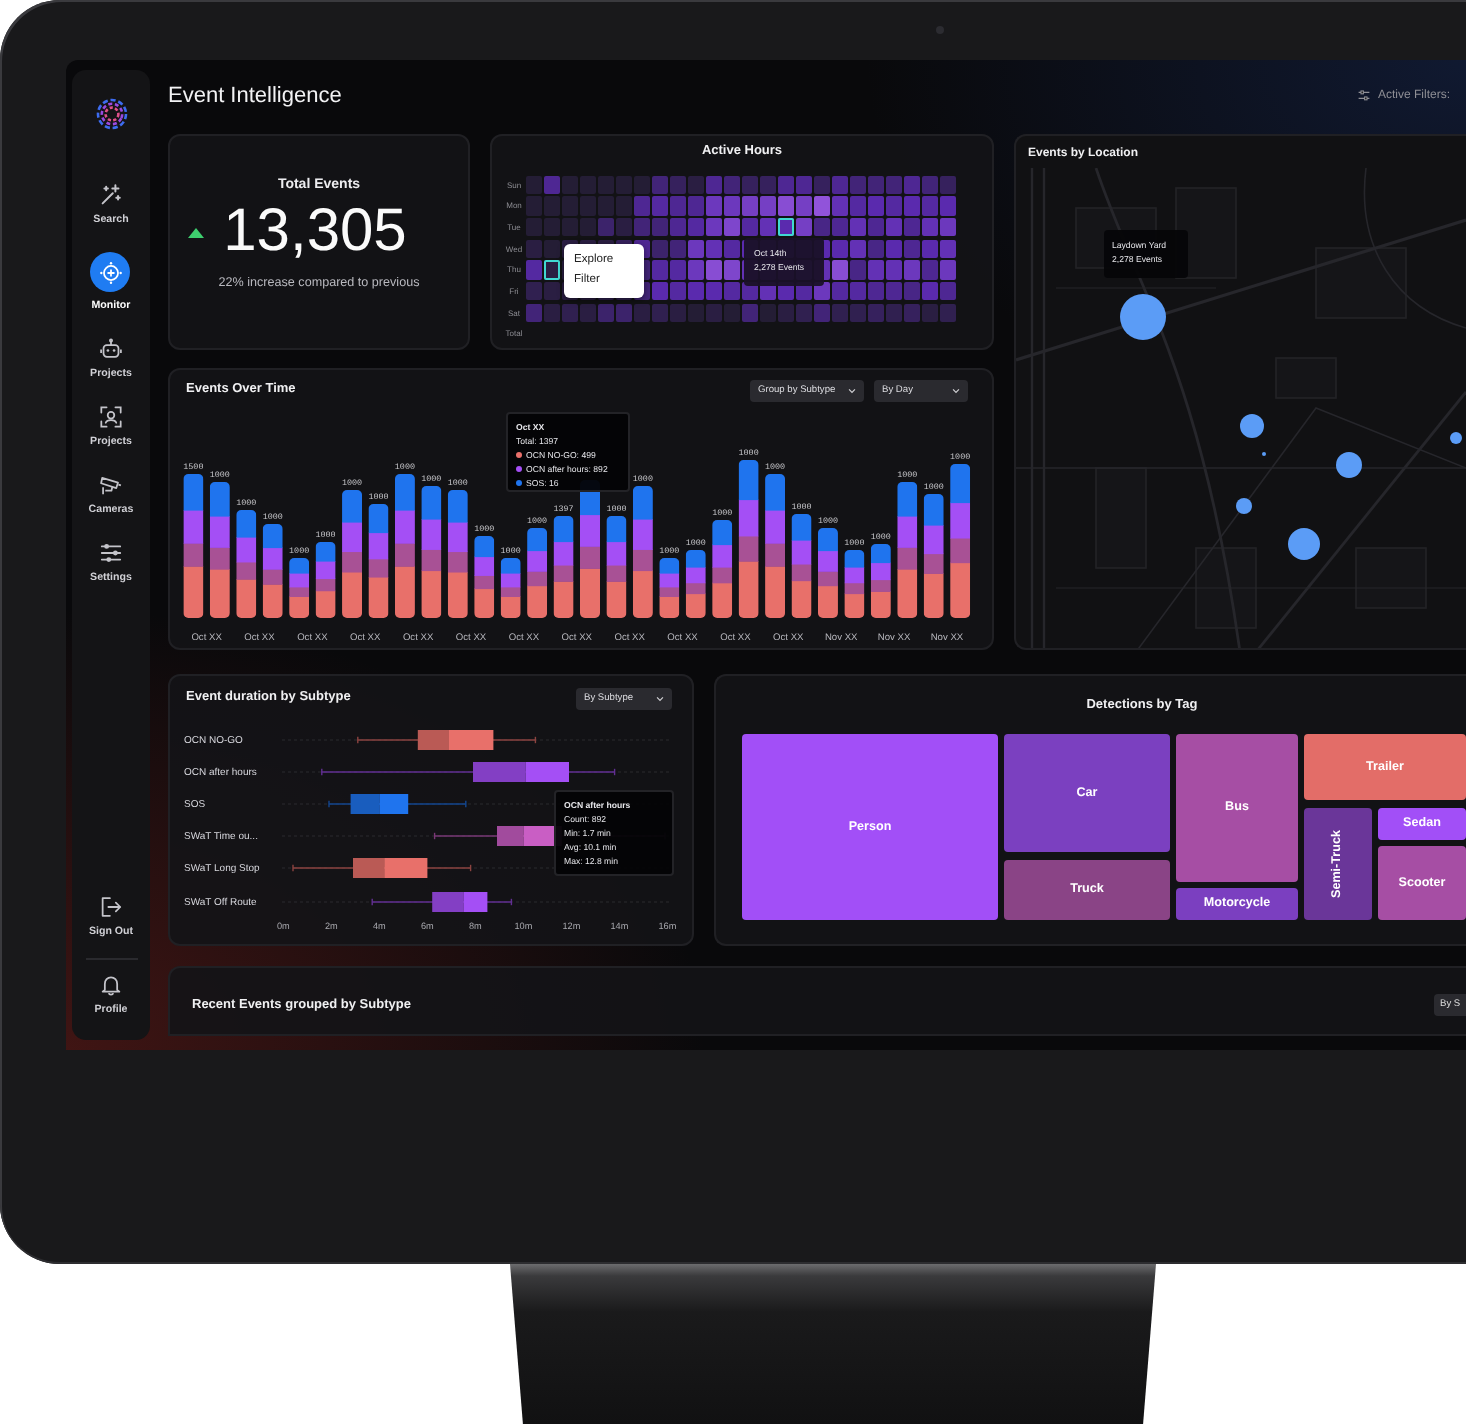 Image resolution: width=1466 pixels, height=1424 pixels. I want to click on bell-icon, so click(110, 985).